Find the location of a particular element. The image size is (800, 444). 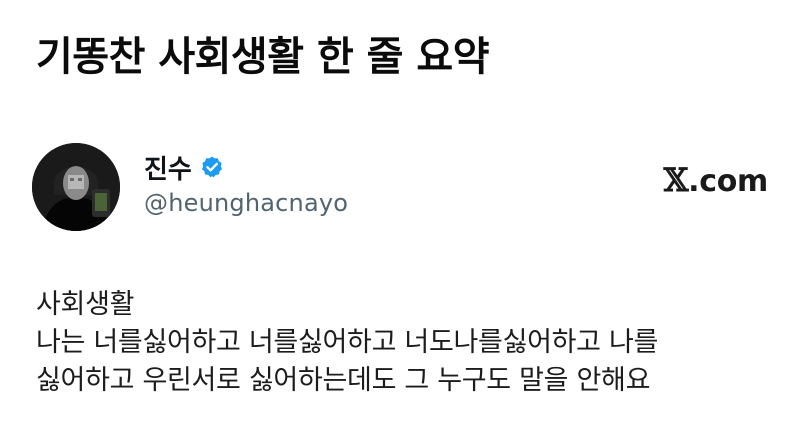

headline: 기똥찬 사회생활 한 줄 요약 is located at coordinates (263, 57).